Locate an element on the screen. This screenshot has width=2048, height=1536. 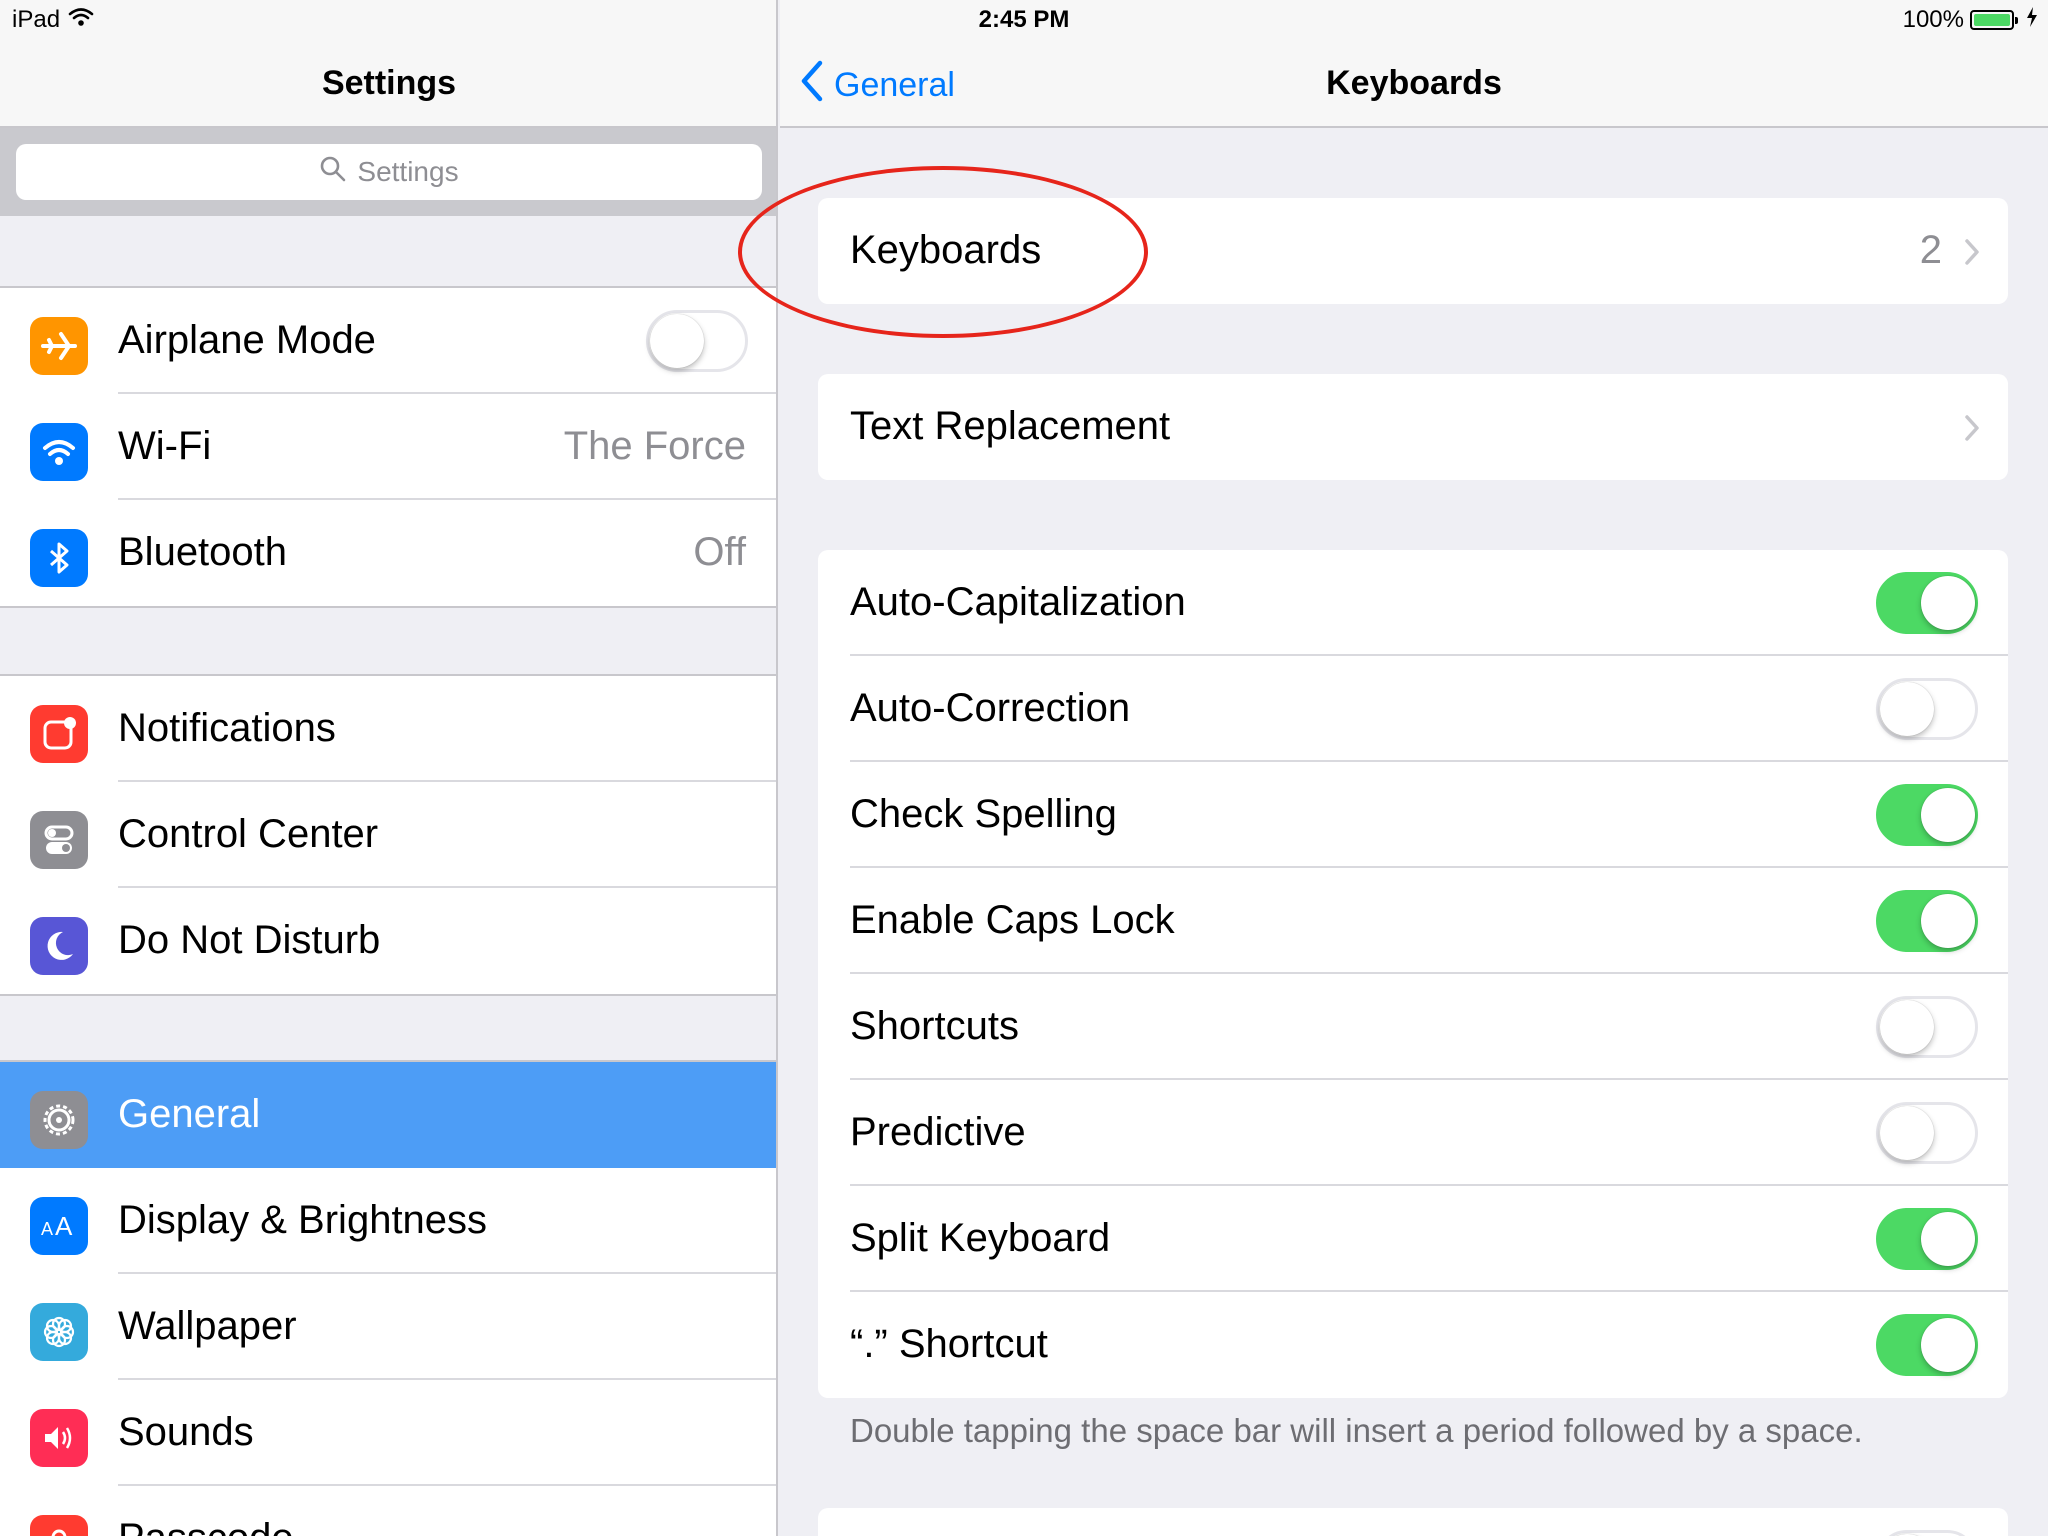
sidebar-item-label: Bluetooth is located at coordinates (203, 552).